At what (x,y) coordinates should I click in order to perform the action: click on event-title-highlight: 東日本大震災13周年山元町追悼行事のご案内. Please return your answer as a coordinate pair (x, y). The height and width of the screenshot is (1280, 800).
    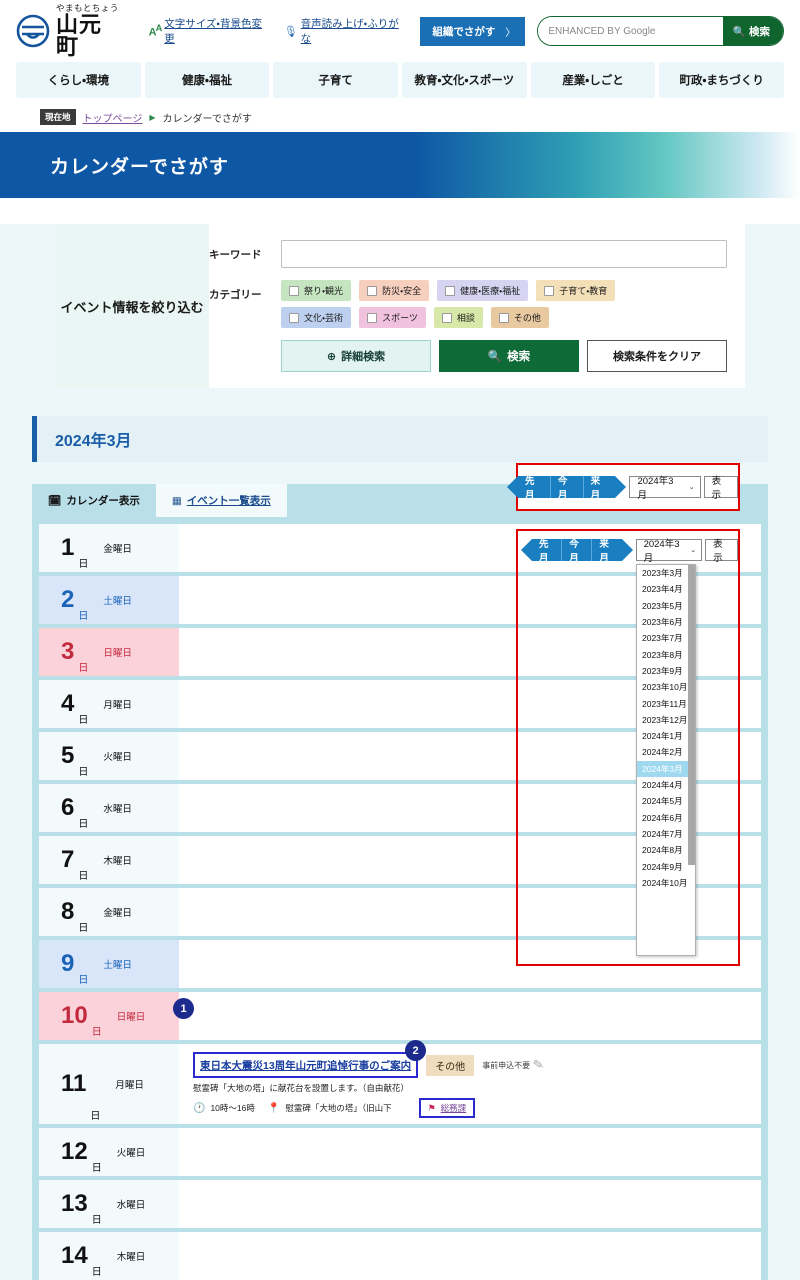
    Looking at the image, I should click on (306, 1065).